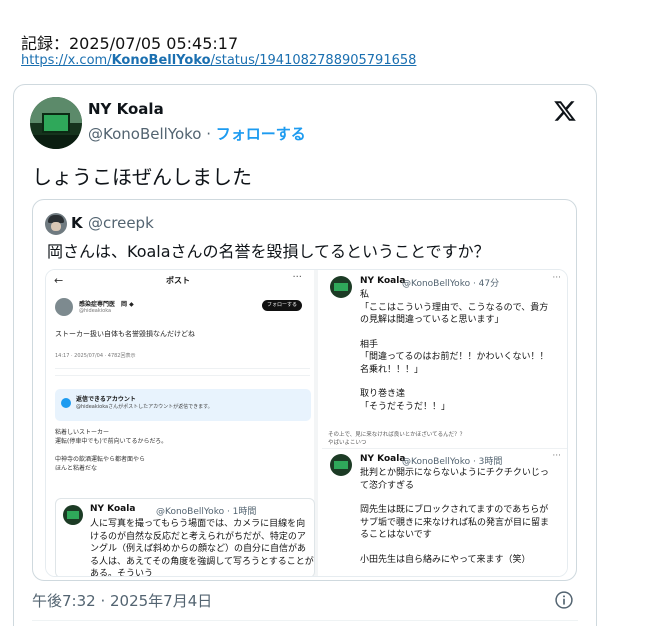  What do you see at coordinates (365, 295) in the screenshot?
I see `post-line: 私` at bounding box center [365, 295].